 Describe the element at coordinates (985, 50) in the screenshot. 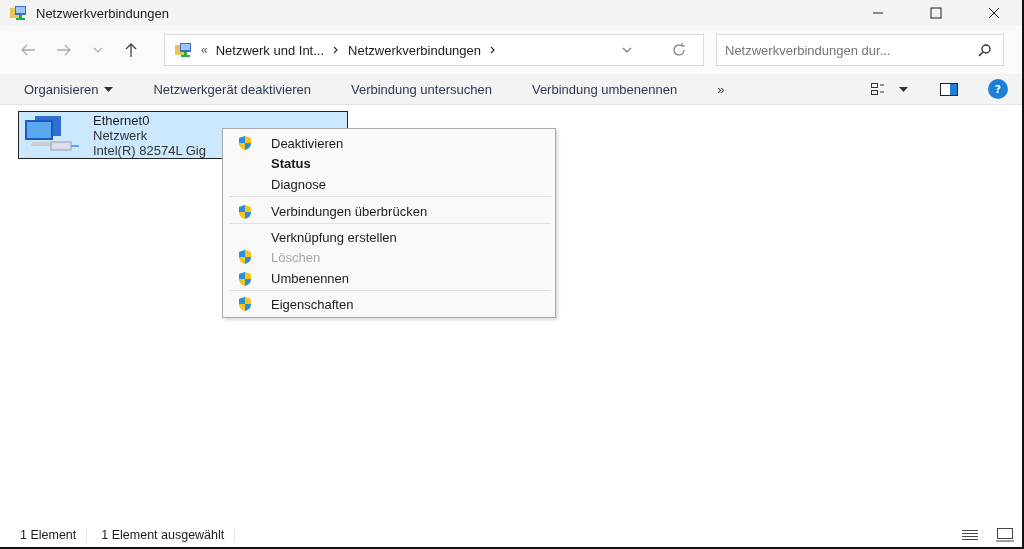

I see `search-icon` at that location.